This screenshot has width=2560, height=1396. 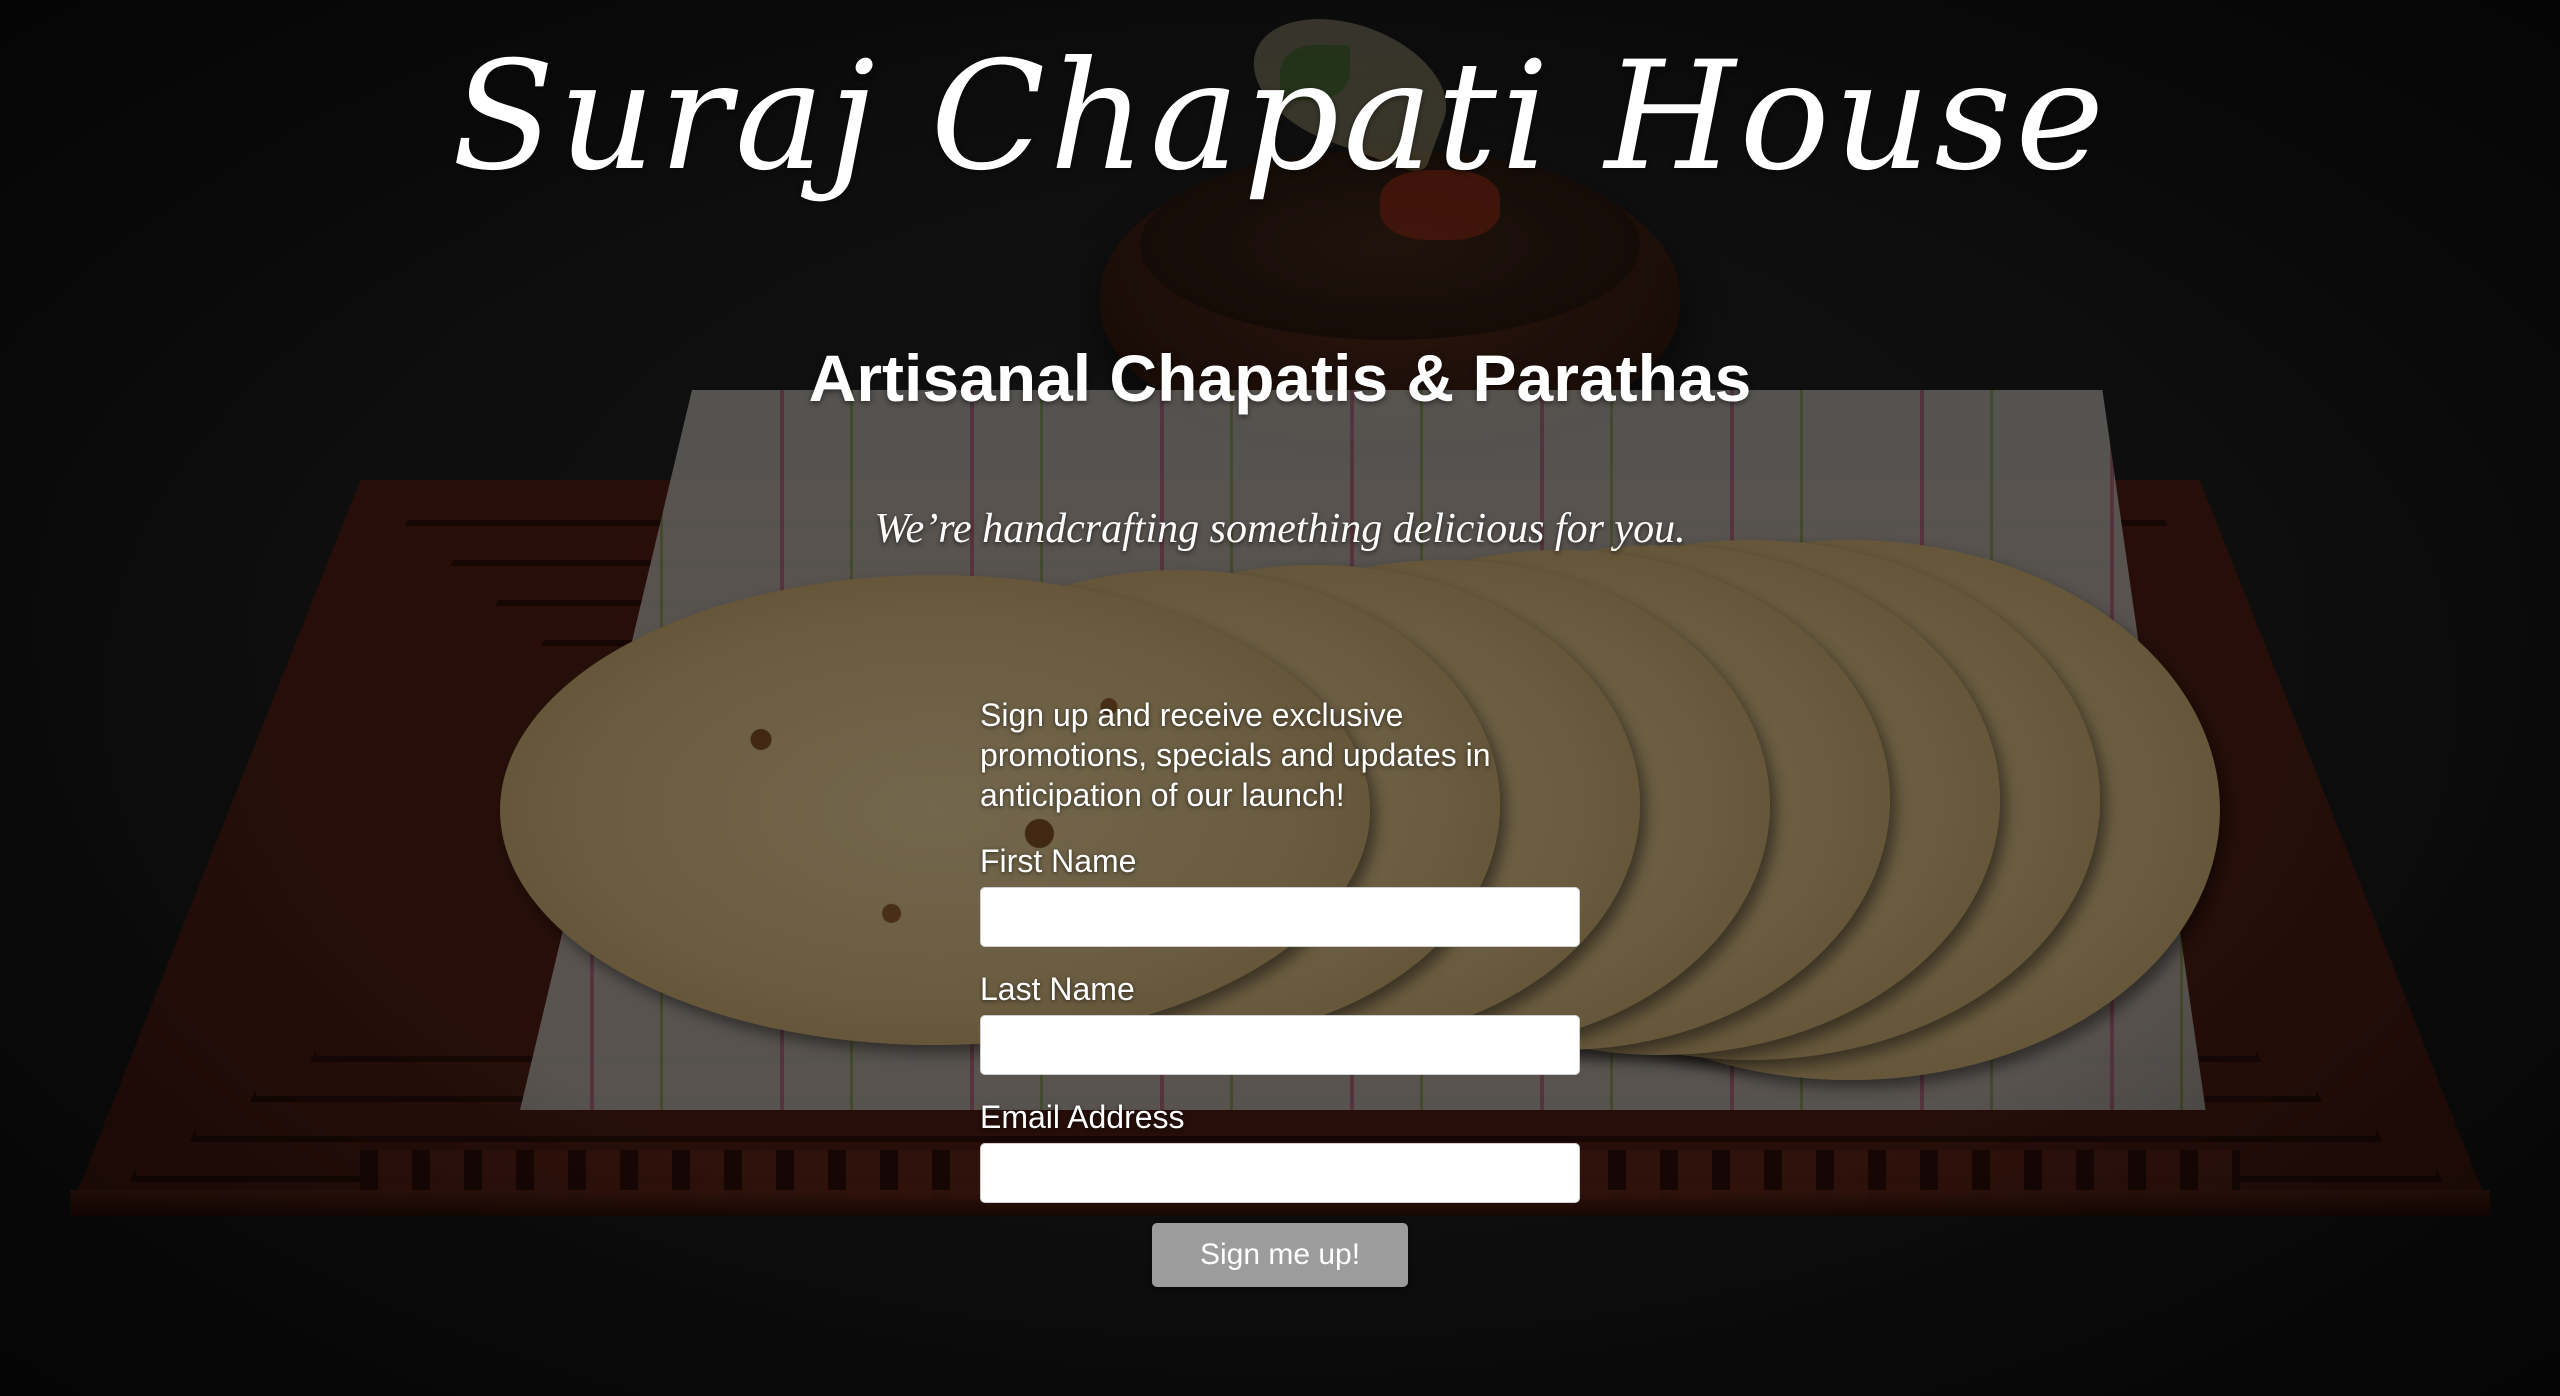 What do you see at coordinates (1280, 378) in the screenshot?
I see `page-tagline: Artisanal Chapatis & Parathas` at bounding box center [1280, 378].